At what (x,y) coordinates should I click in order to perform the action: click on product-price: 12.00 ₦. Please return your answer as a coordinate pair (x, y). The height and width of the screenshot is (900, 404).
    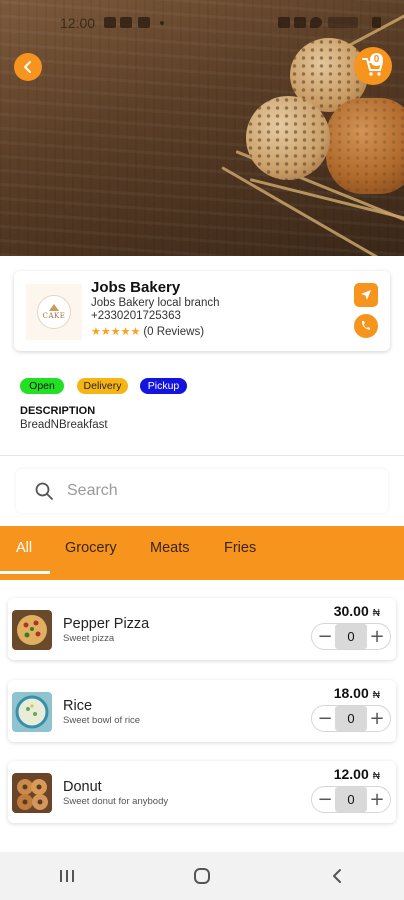
    Looking at the image, I should click on (357, 774).